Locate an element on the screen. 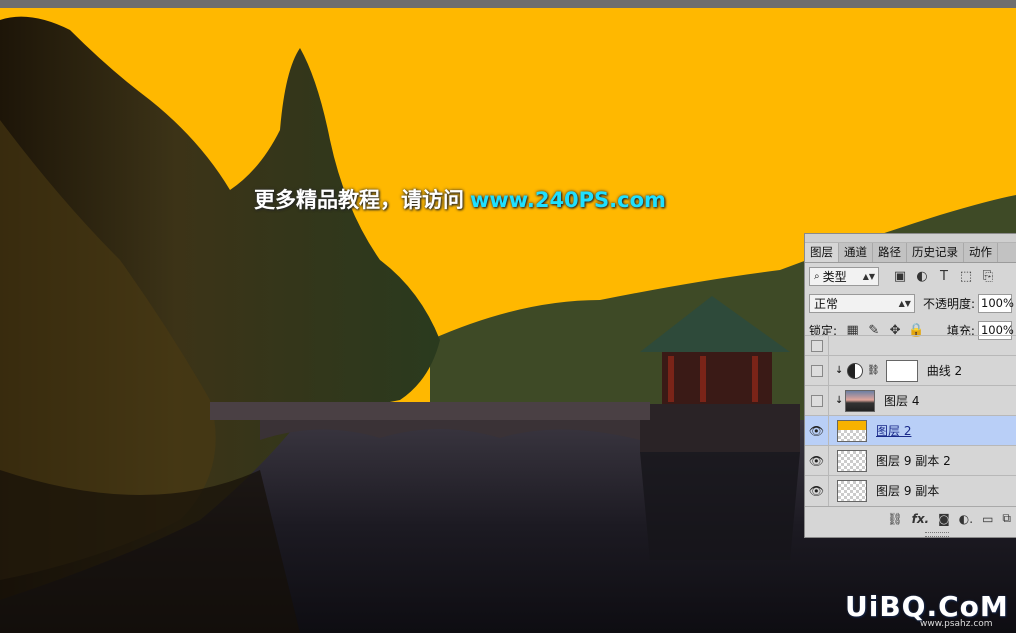 This screenshot has height=633, width=1016. layer-name: 曲线 2 is located at coordinates (944, 370).